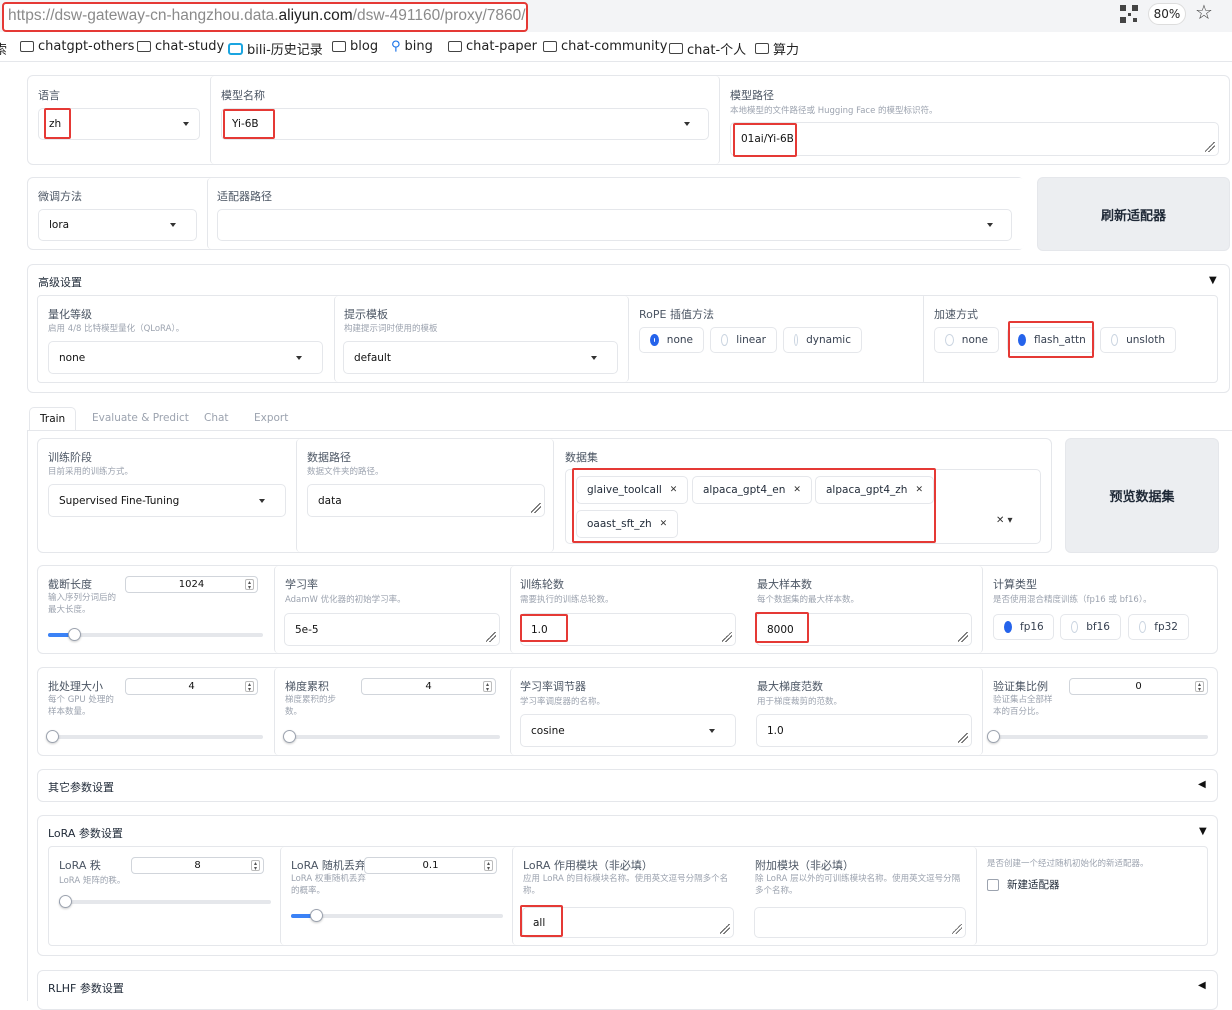 This screenshot has width=1232, height=1010. What do you see at coordinates (627, 785) in the screenshot?
I see `other-params-accordion` at bounding box center [627, 785].